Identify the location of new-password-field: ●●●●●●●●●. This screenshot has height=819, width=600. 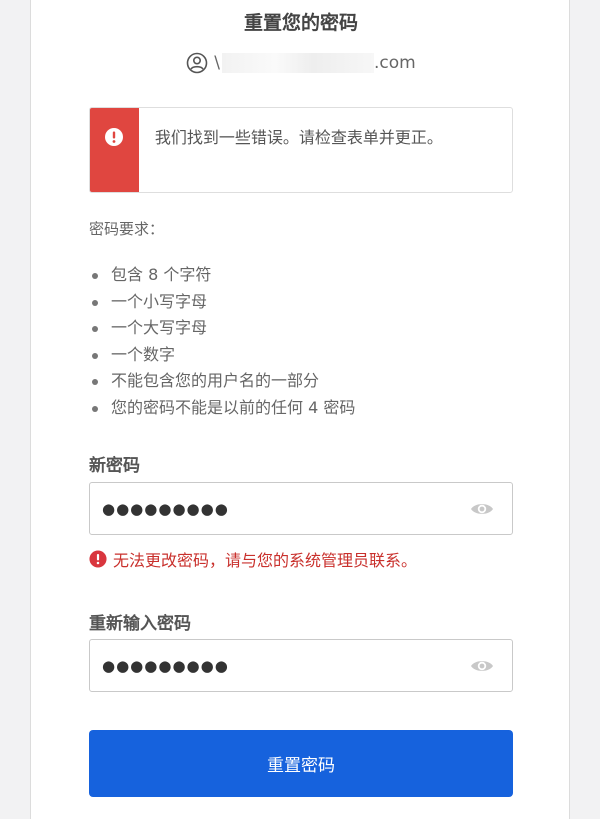
(301, 508).